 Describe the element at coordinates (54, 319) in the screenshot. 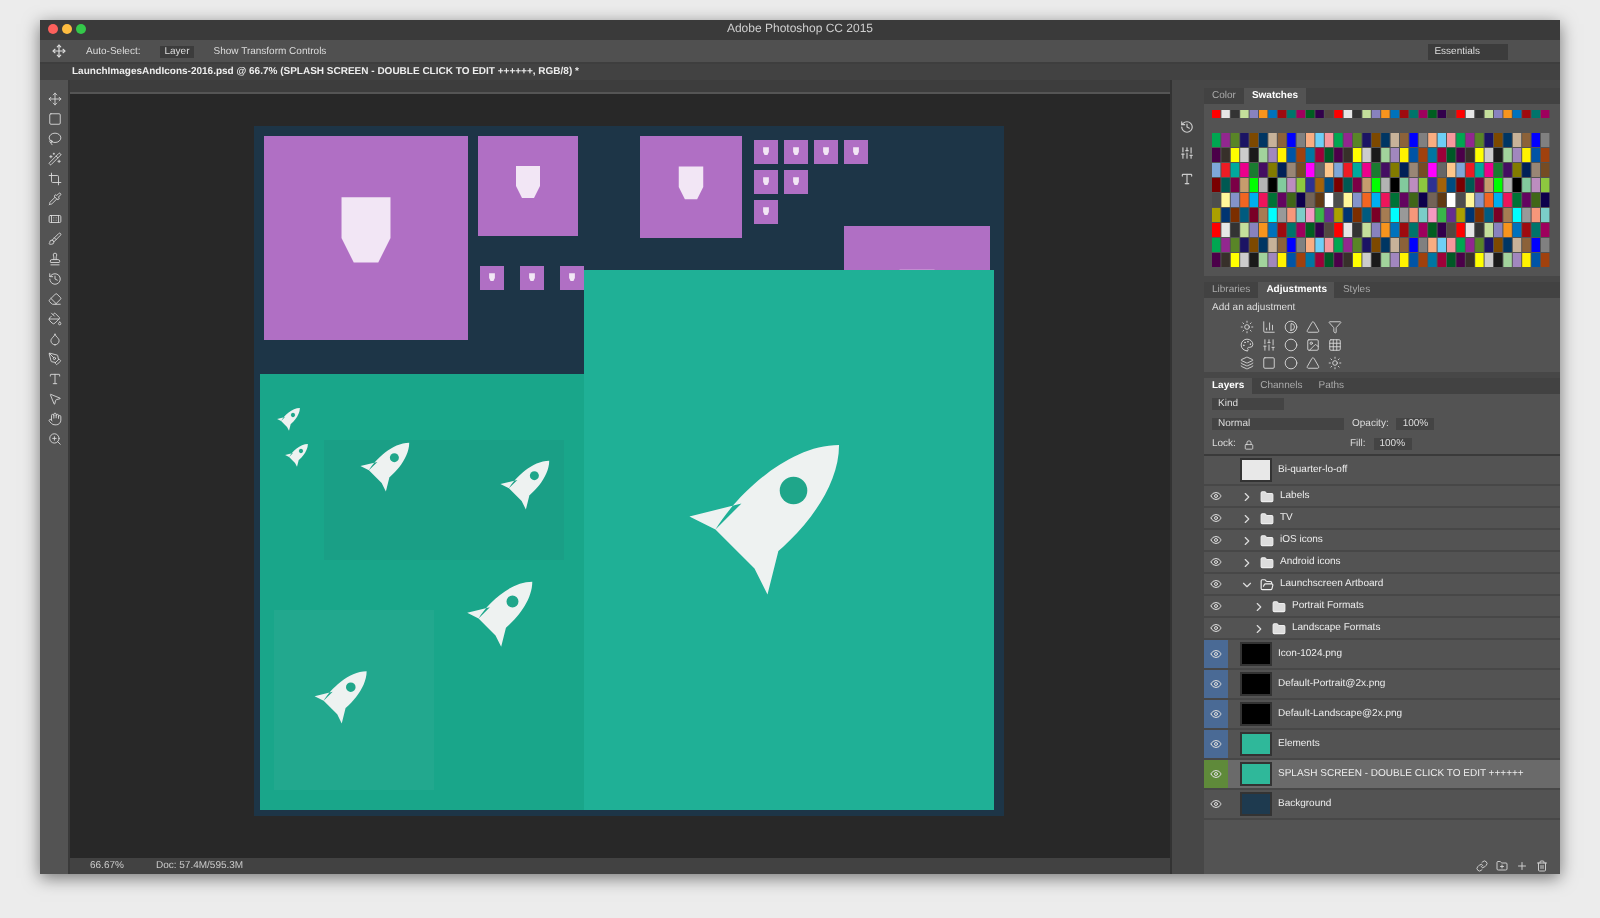

I see `paint-bucket-icon` at that location.